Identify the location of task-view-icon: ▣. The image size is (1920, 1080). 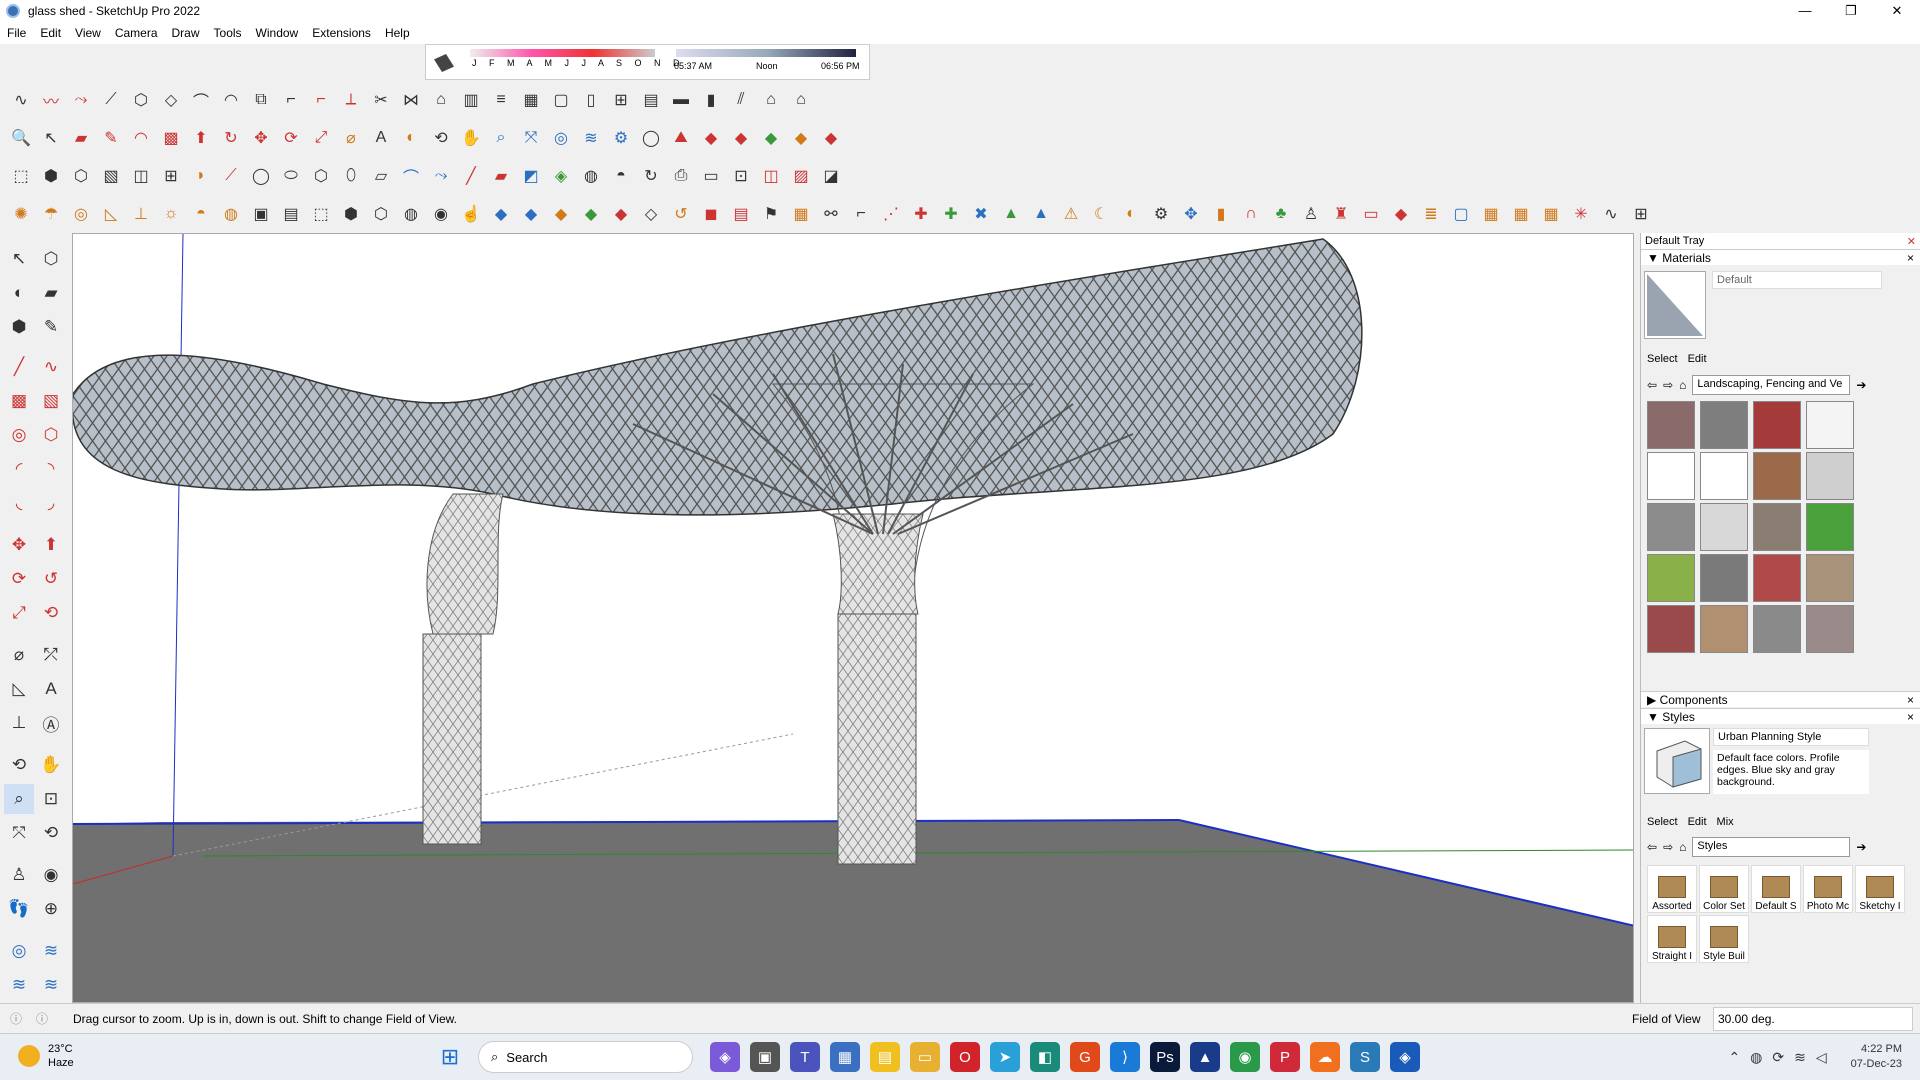
(765, 1057).